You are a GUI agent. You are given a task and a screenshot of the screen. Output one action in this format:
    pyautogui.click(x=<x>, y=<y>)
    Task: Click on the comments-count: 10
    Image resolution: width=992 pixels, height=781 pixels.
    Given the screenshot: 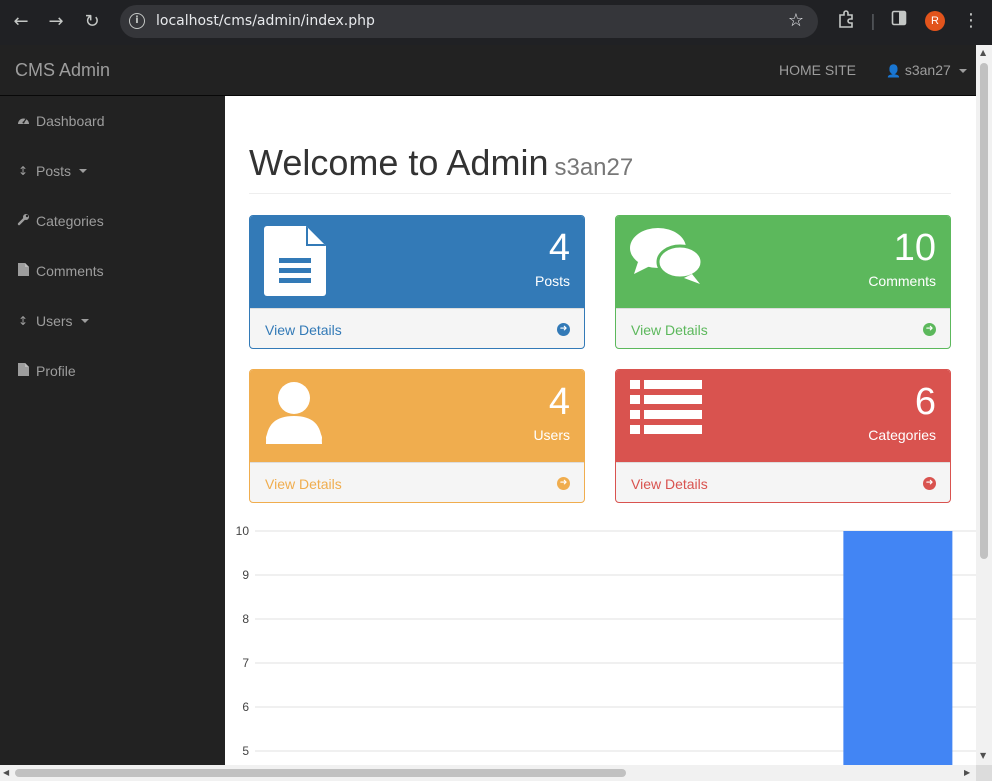 What is the action you would take?
    pyautogui.click(x=914, y=248)
    